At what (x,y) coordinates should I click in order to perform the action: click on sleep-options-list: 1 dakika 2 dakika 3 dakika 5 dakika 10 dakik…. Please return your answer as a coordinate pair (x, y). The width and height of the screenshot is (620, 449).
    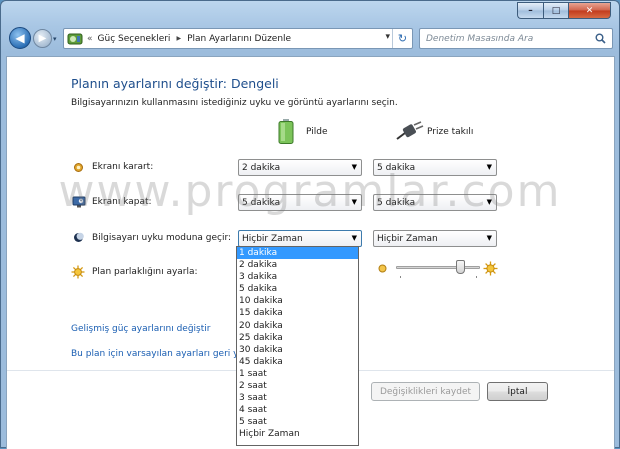
    Looking at the image, I should click on (297, 346).